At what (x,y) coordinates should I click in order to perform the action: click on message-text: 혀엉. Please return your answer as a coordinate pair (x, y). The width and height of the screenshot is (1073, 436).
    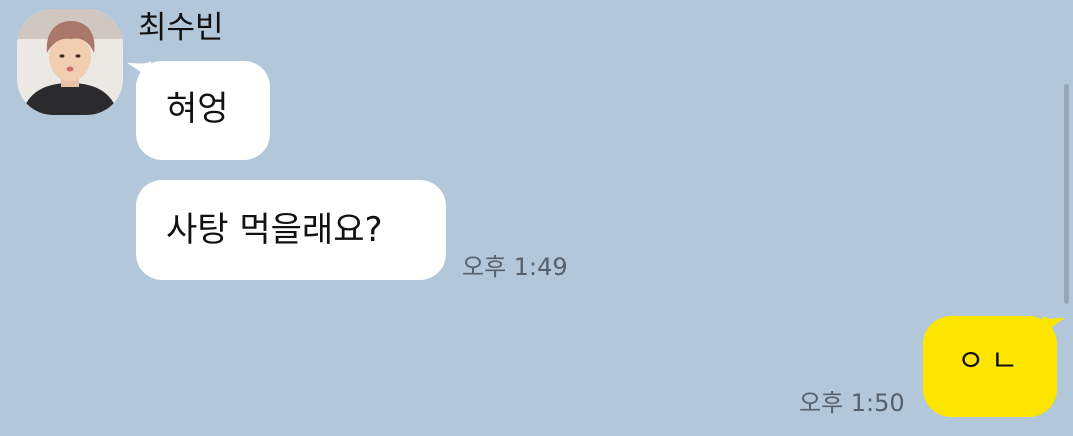
    Looking at the image, I should click on (197, 109).